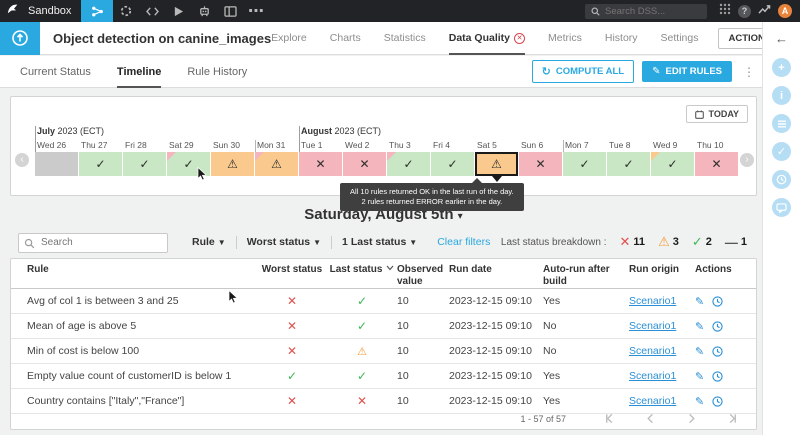 Image resolution: width=800 pixels, height=435 pixels. I want to click on code-recipes-icon, so click(152, 11).